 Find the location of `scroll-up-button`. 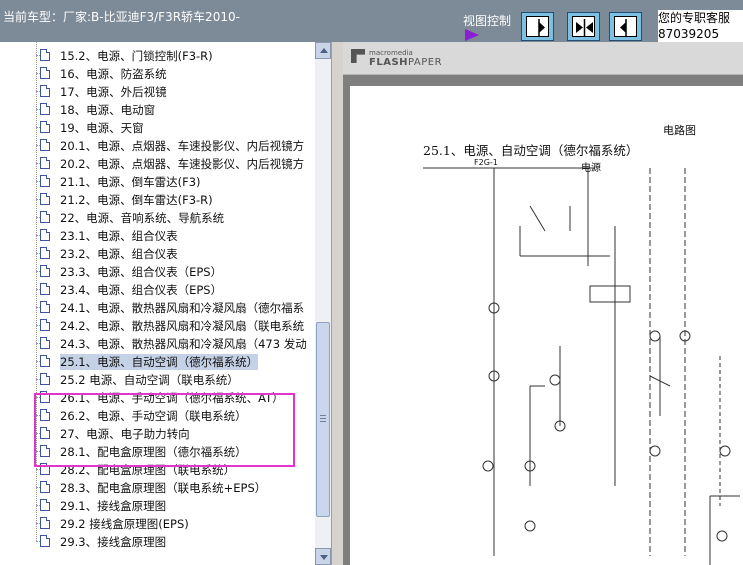

scroll-up-button is located at coordinates (323, 50).